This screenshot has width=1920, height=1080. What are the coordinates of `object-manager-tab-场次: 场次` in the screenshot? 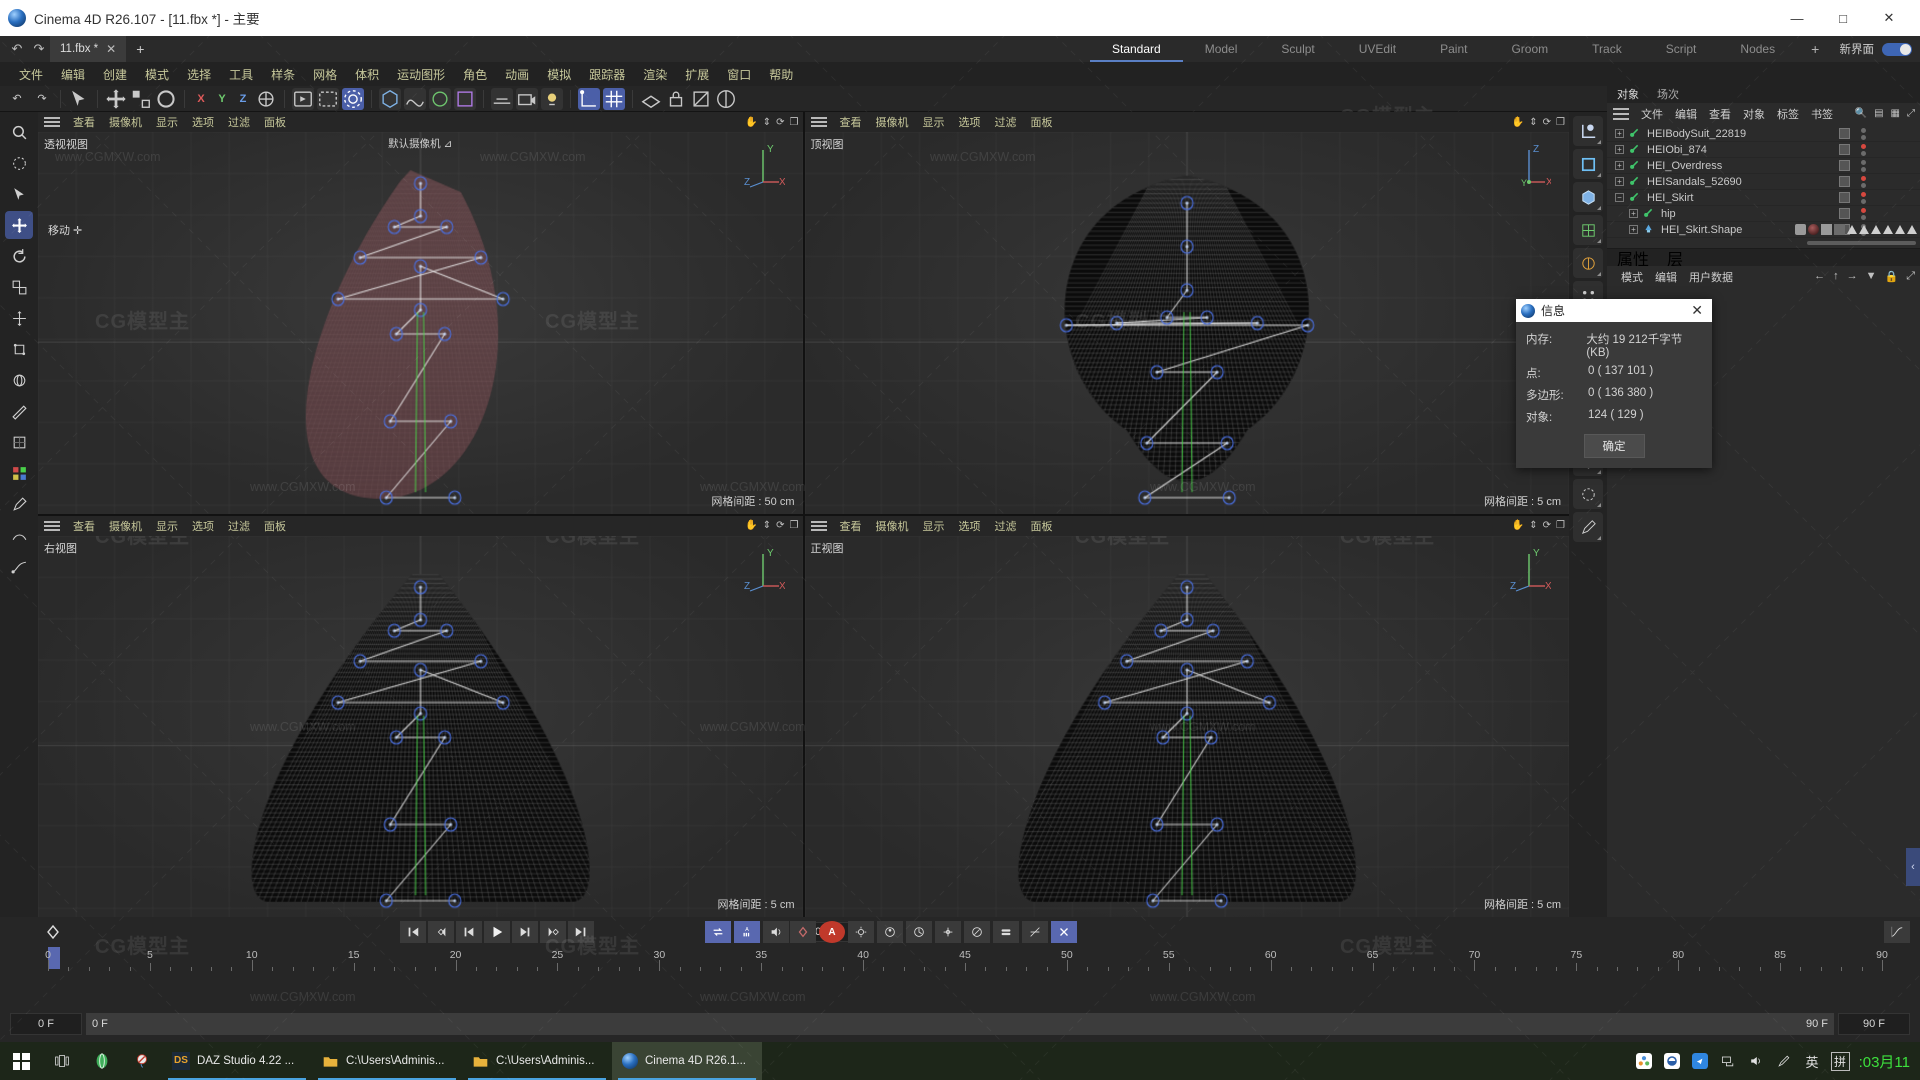 It's located at (1668, 94).